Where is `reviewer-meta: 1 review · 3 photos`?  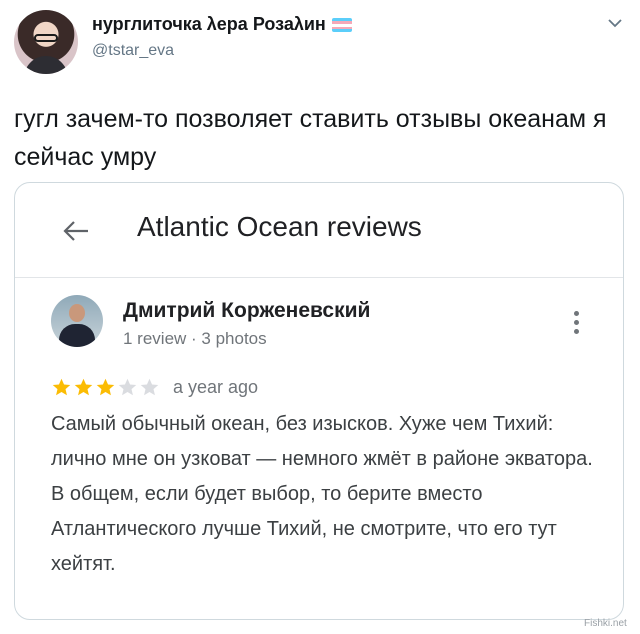
reviewer-meta: 1 review · 3 photos is located at coordinates (195, 338).